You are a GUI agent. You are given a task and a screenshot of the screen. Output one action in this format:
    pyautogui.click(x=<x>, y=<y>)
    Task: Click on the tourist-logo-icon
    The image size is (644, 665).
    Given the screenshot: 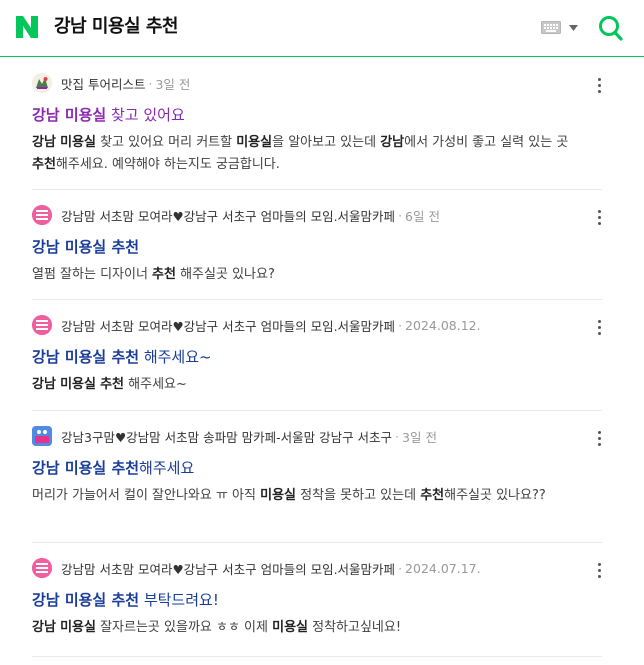 What is the action you would take?
    pyautogui.click(x=42, y=83)
    